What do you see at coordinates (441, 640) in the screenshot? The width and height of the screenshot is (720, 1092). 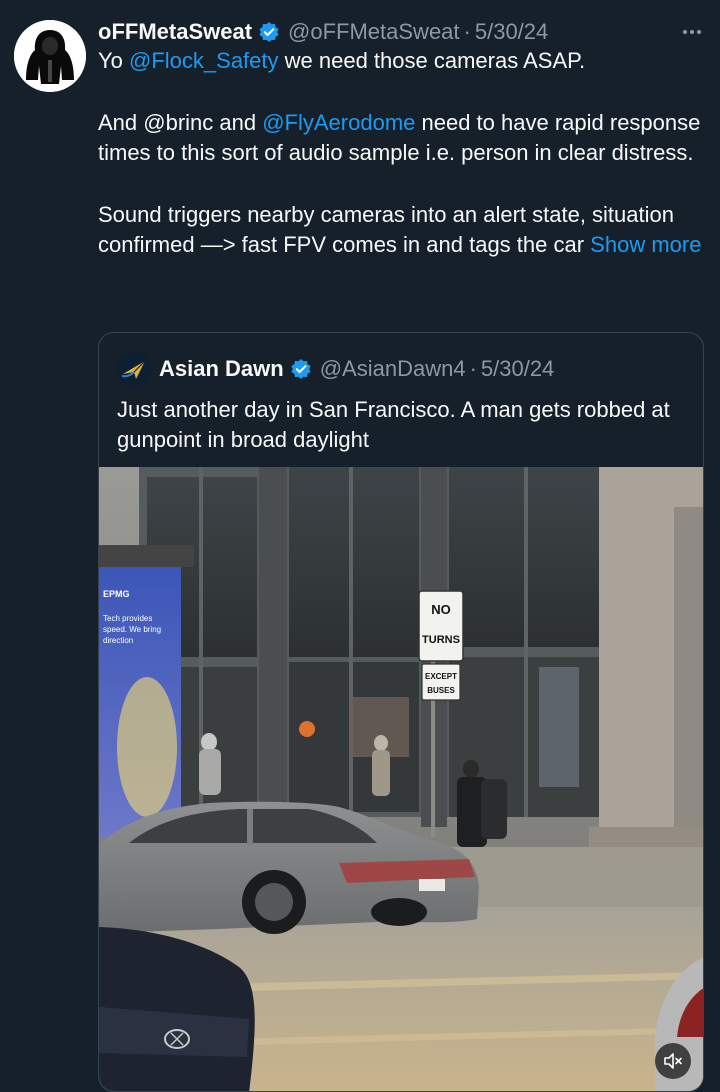 I see `sign-text: TURNS` at bounding box center [441, 640].